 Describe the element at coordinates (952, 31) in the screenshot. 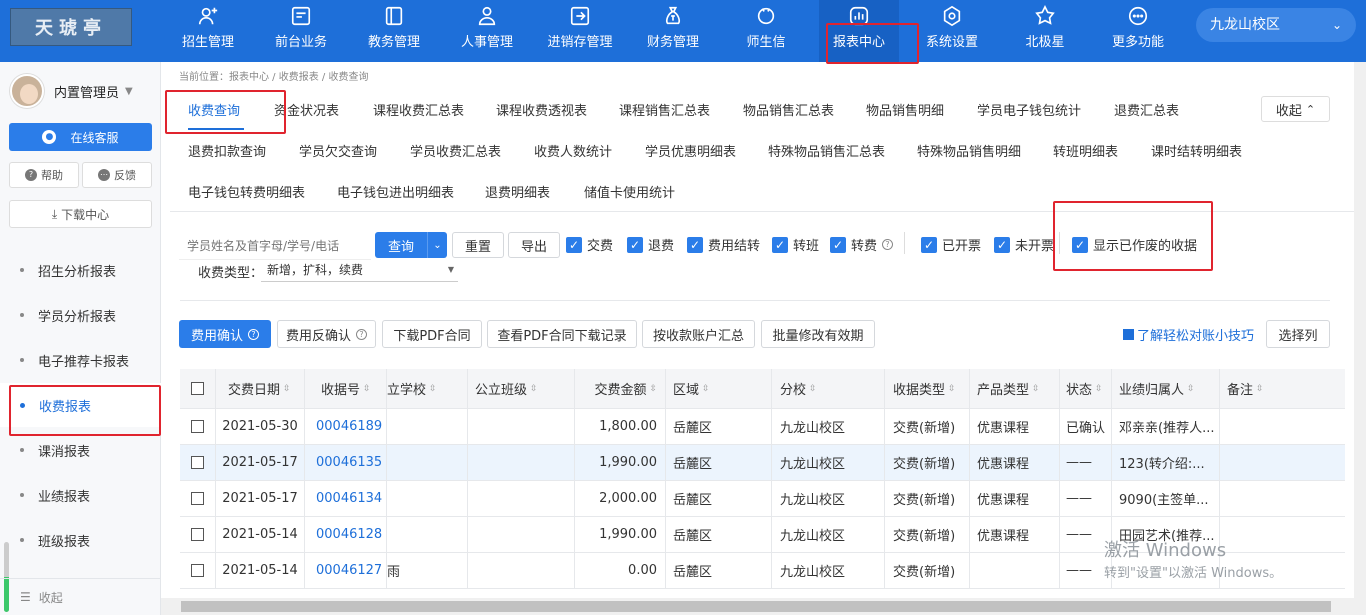

I see `nav-settings: 系统设置` at that location.